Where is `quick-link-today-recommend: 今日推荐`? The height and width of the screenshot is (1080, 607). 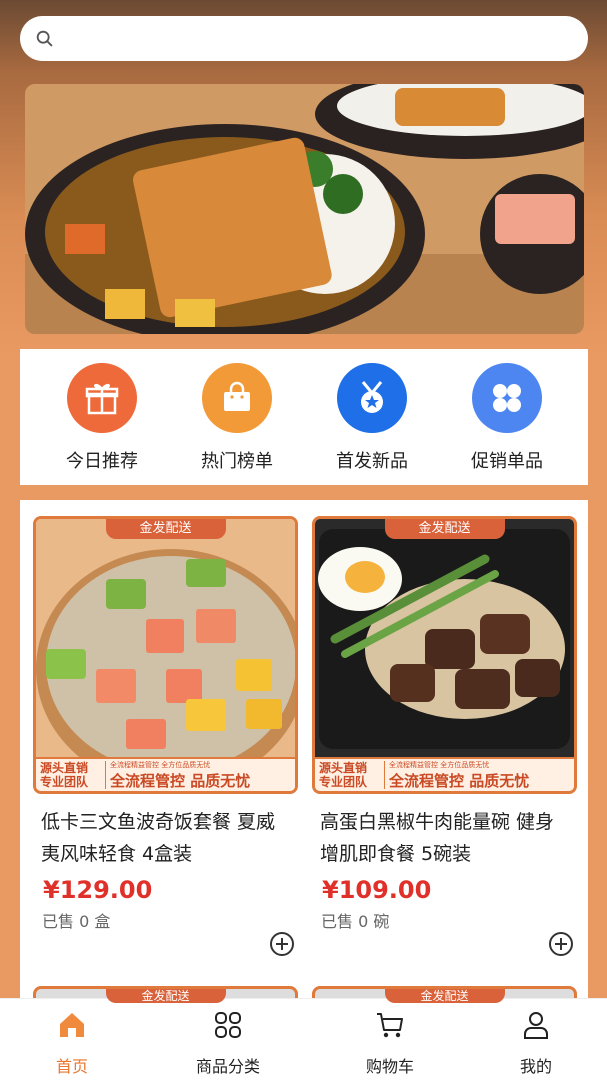
quick-link-today-recommend: 今日推荐 is located at coordinates (102, 418).